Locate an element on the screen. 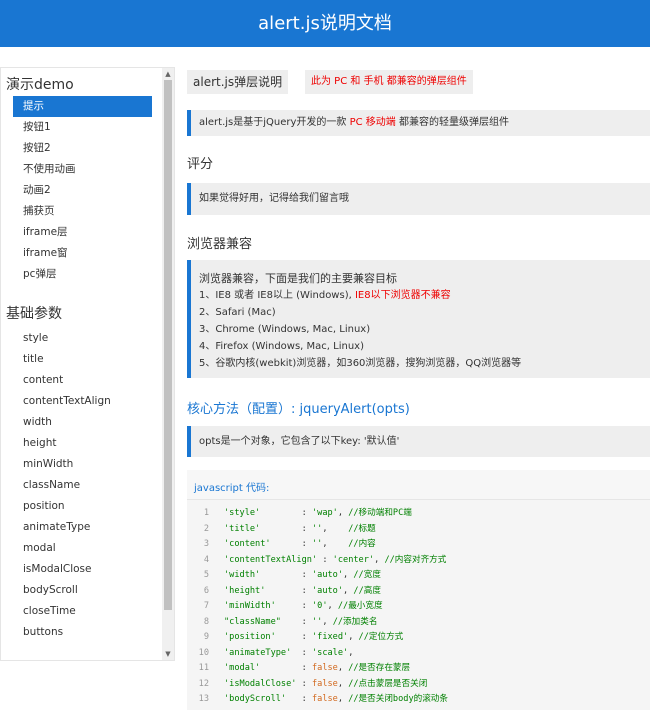  code-line-number: 10 is located at coordinates (203, 652).